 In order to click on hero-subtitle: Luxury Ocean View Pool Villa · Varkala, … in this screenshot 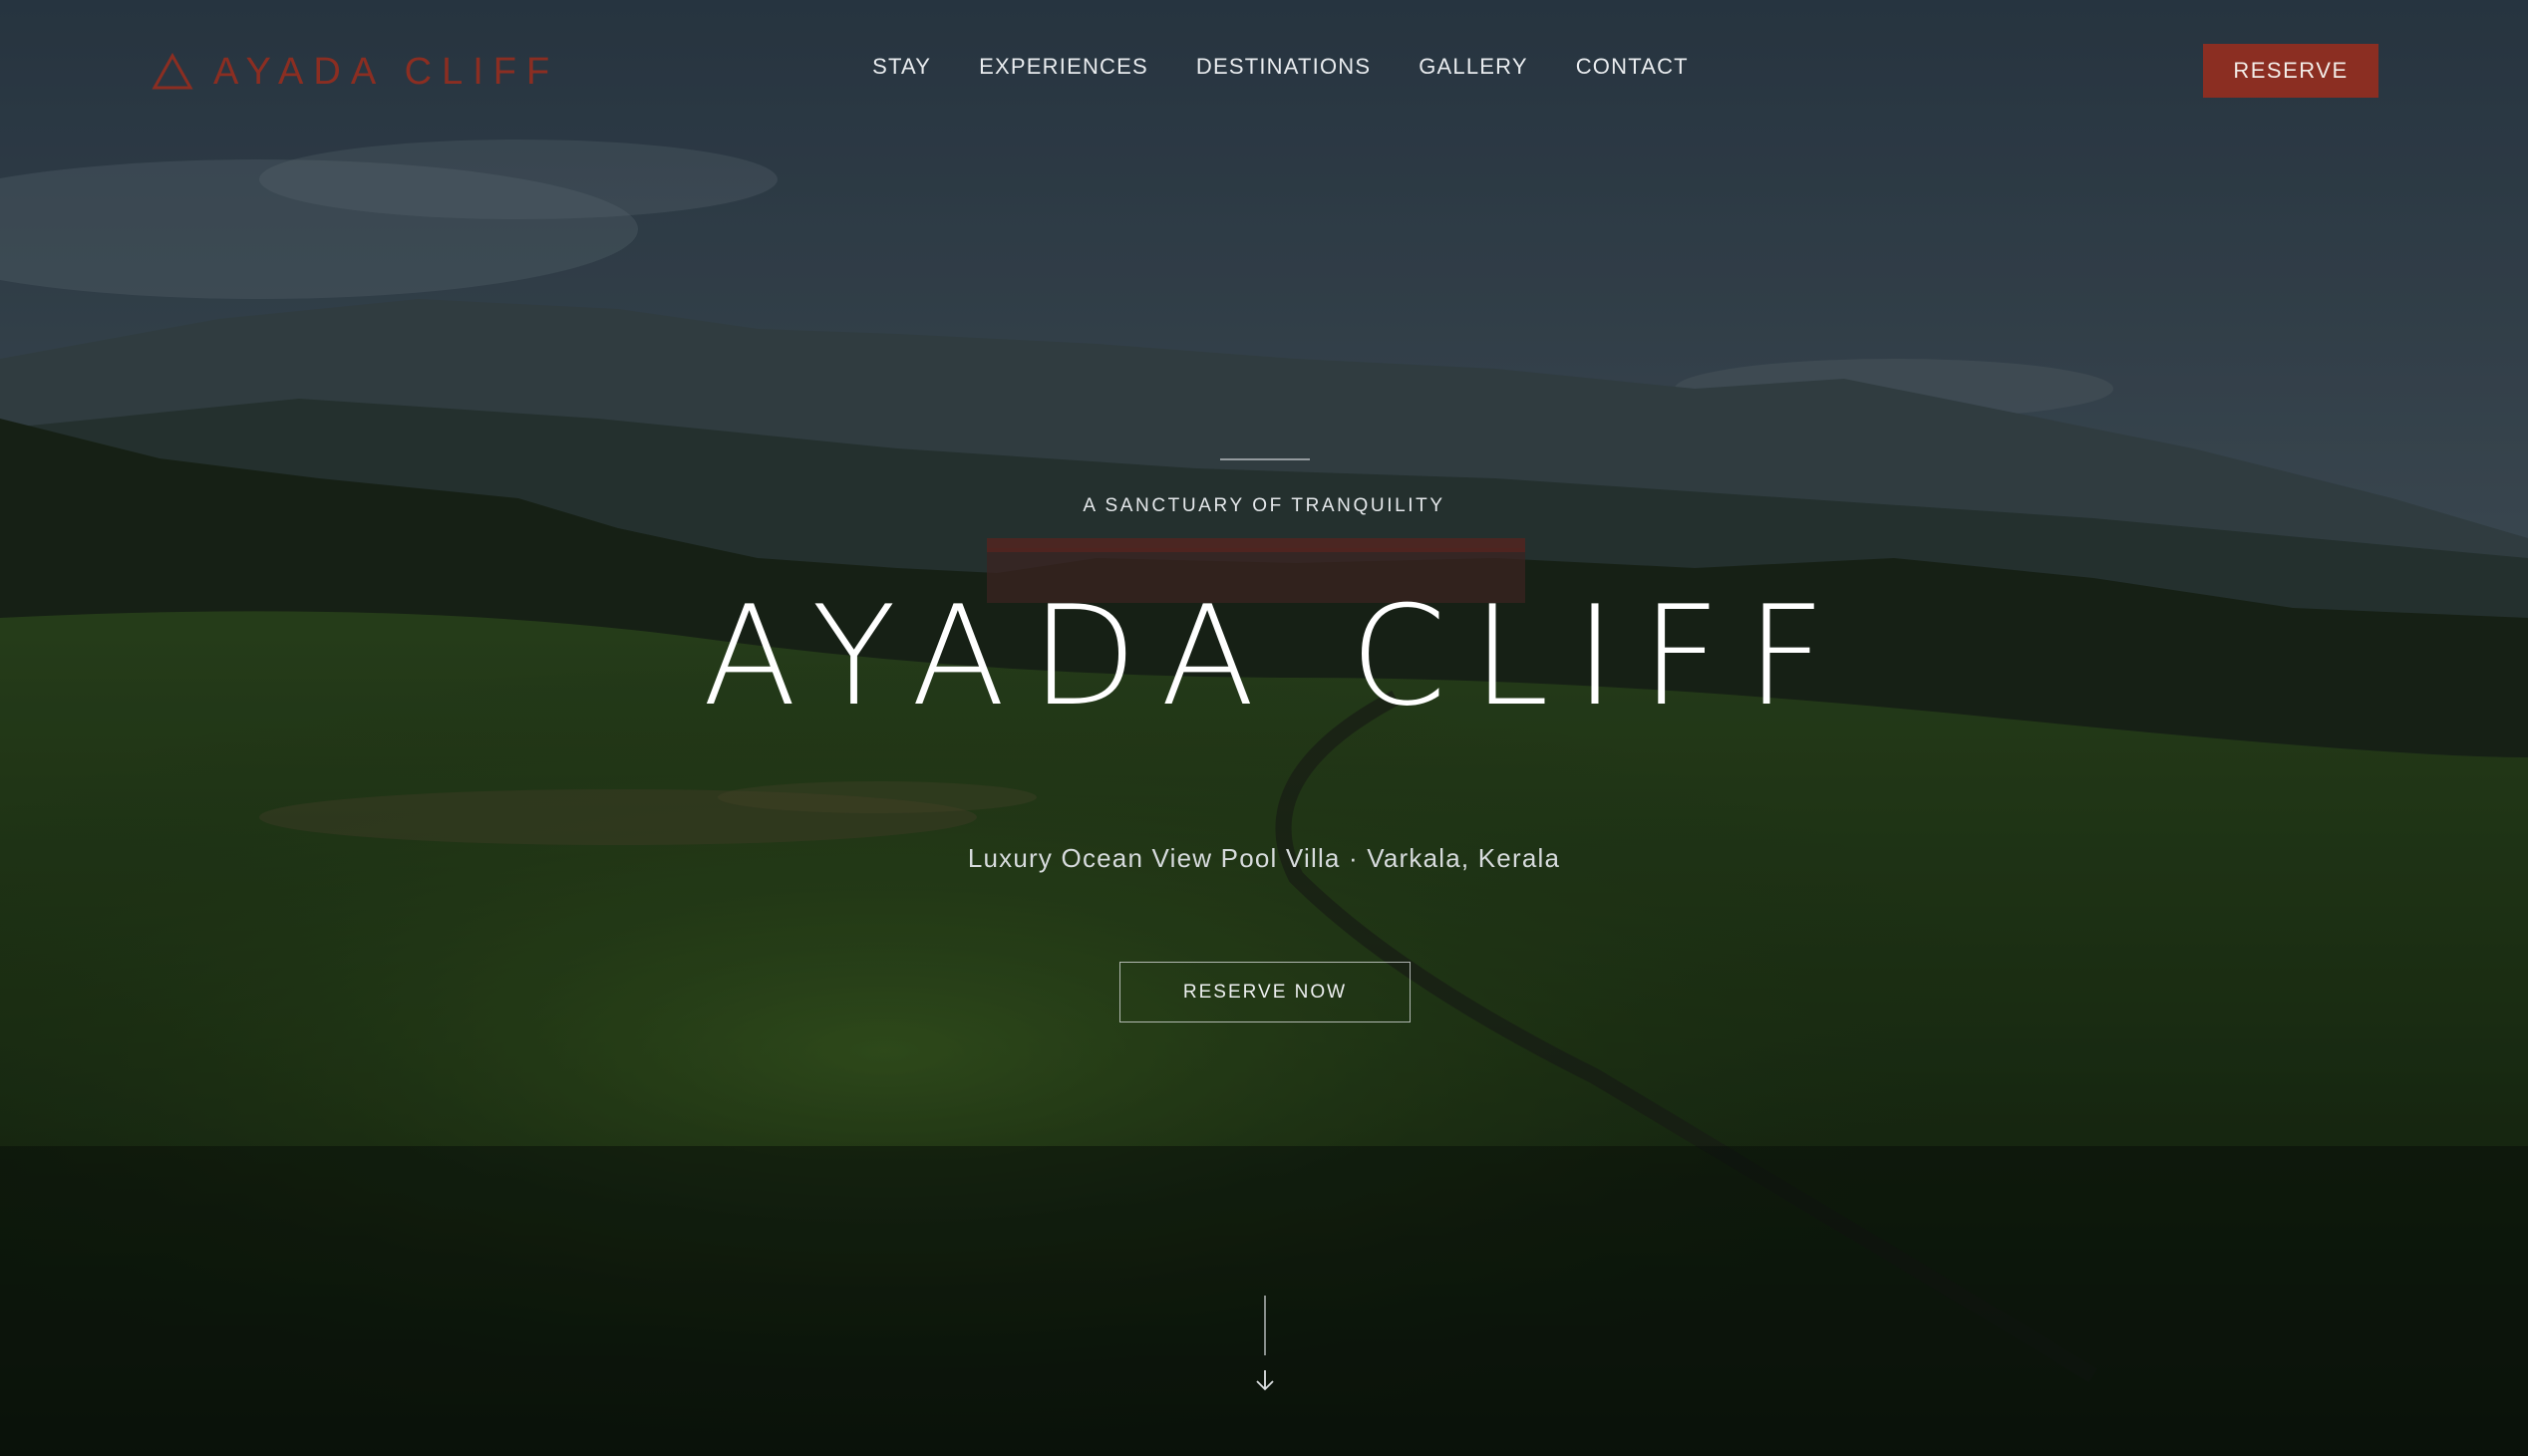, I will do `click(1264, 858)`.